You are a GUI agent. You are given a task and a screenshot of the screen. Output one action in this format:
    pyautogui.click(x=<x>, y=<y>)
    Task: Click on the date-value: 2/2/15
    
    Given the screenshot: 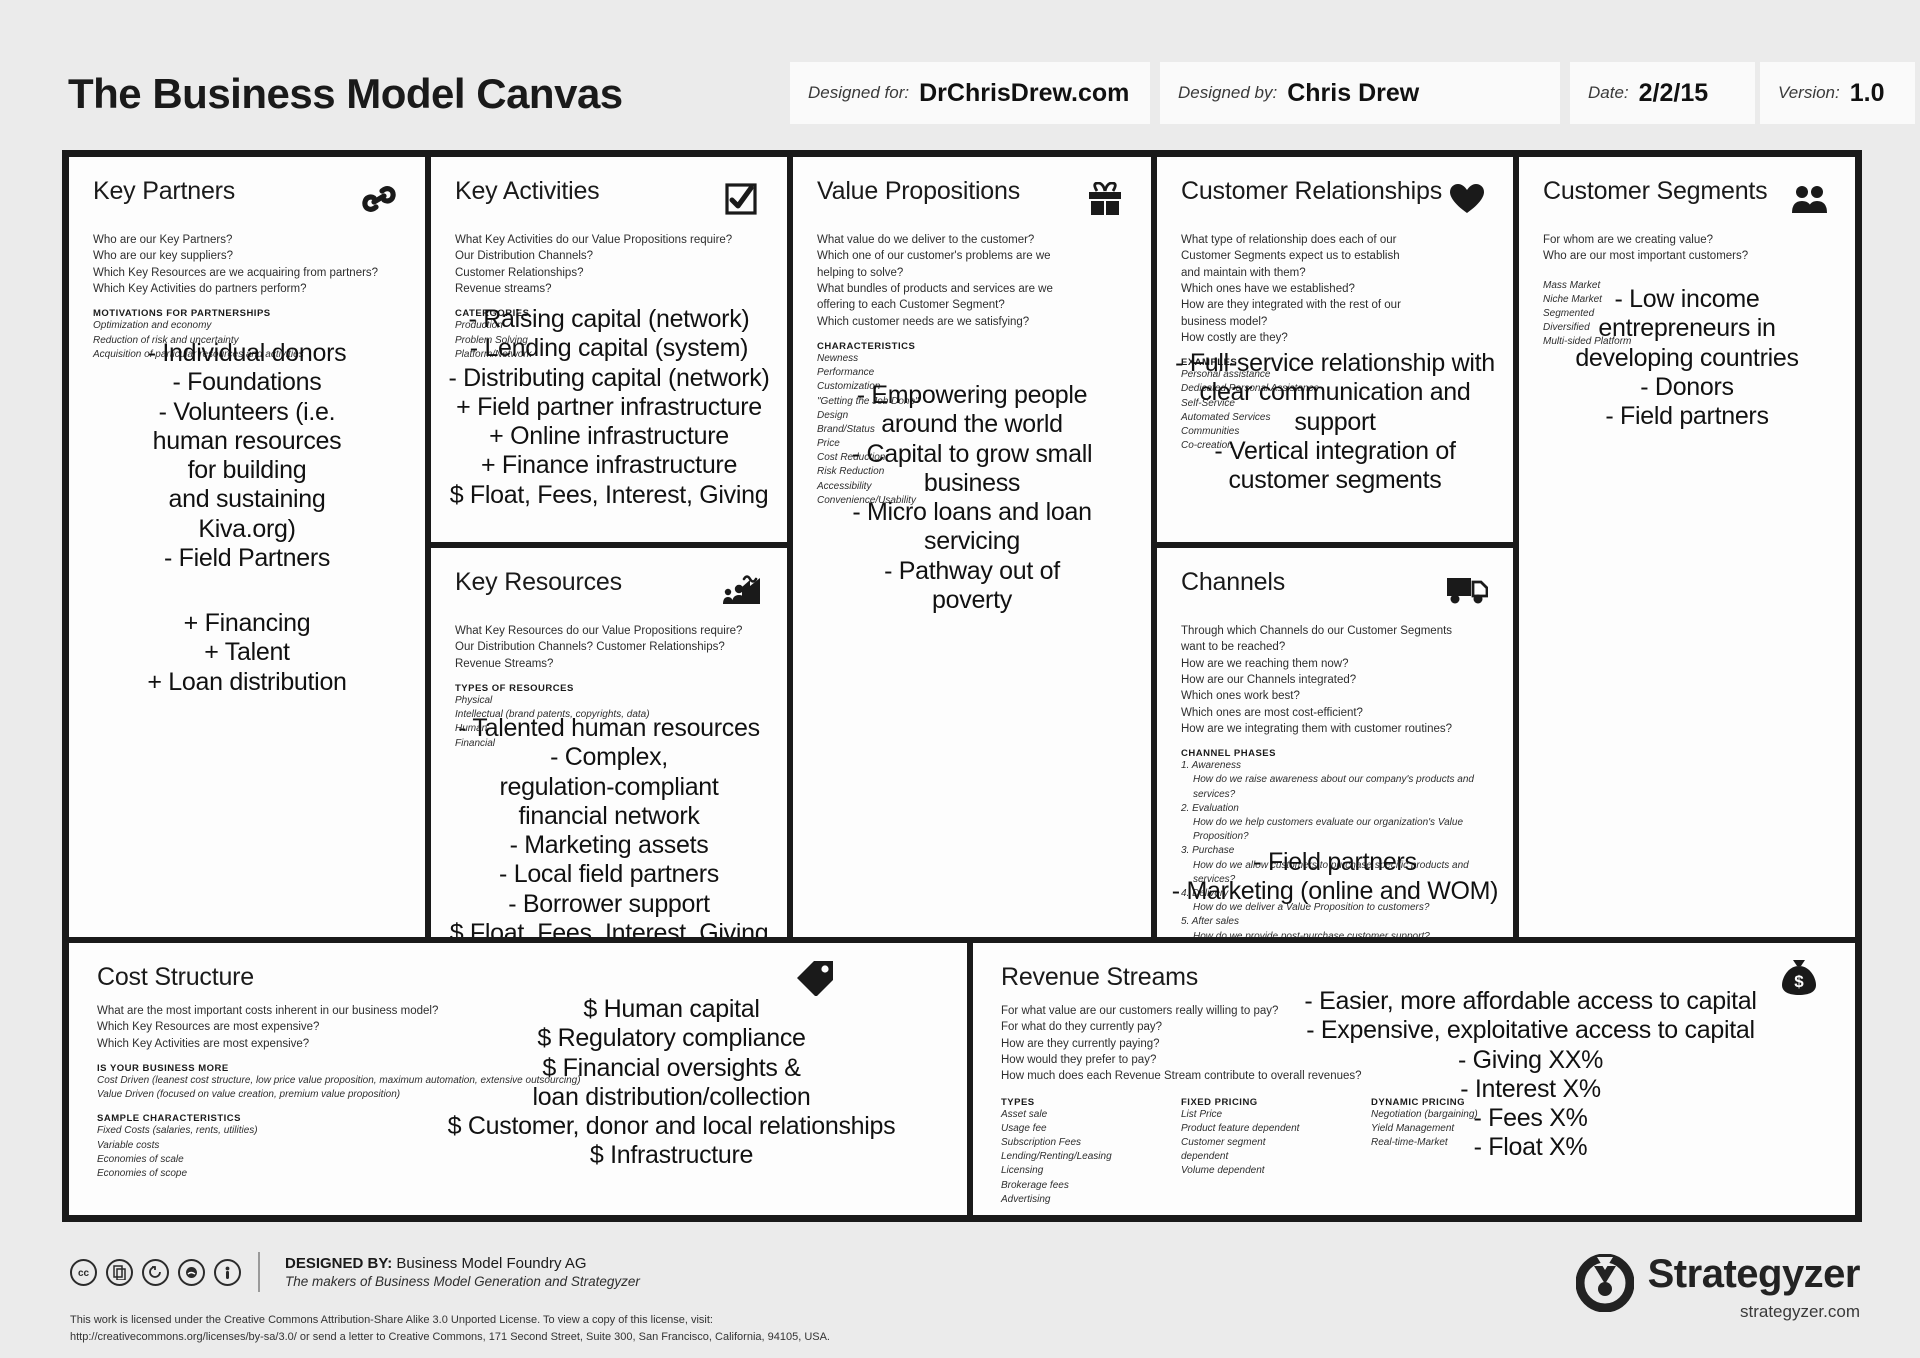 What is the action you would take?
    pyautogui.click(x=1673, y=92)
    